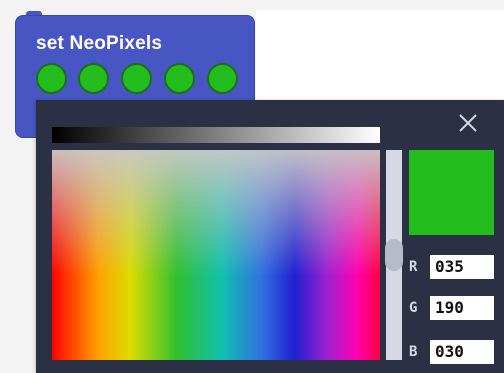 The width and height of the screenshot is (504, 373). I want to click on red-label: R, so click(413, 267).